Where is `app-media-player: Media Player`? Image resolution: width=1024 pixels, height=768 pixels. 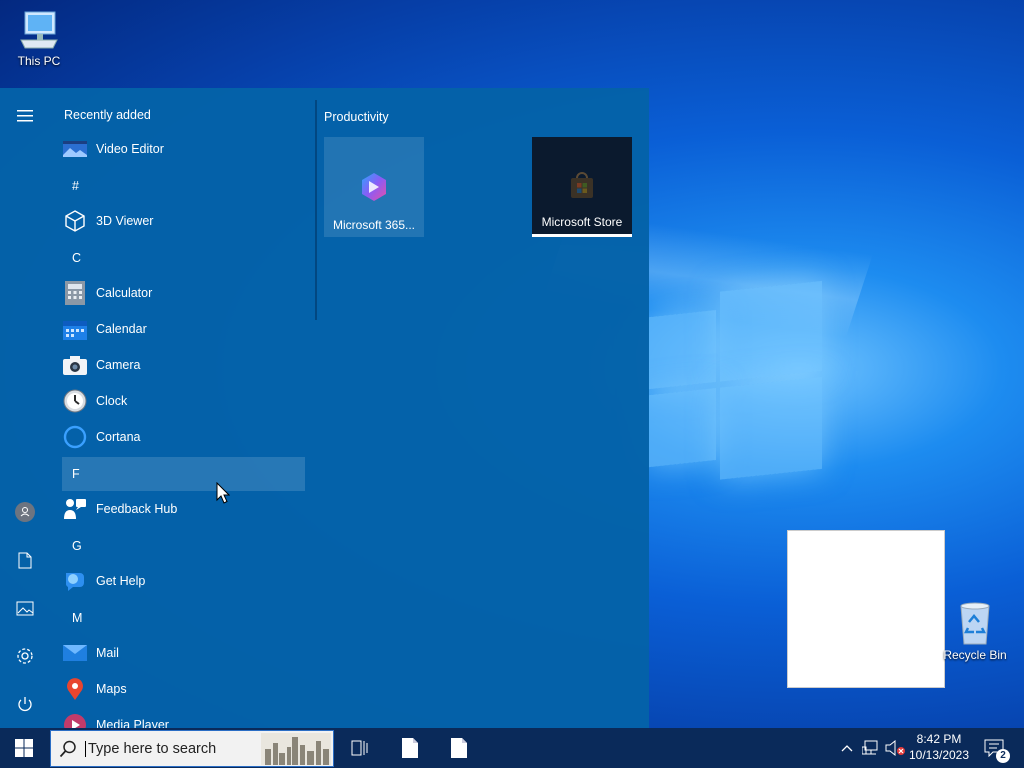 app-media-player: Media Player is located at coordinates (183, 718).